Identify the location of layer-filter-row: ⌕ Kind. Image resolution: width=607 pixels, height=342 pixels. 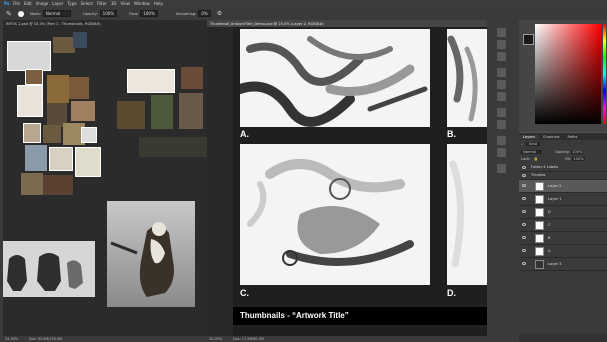
(563, 145).